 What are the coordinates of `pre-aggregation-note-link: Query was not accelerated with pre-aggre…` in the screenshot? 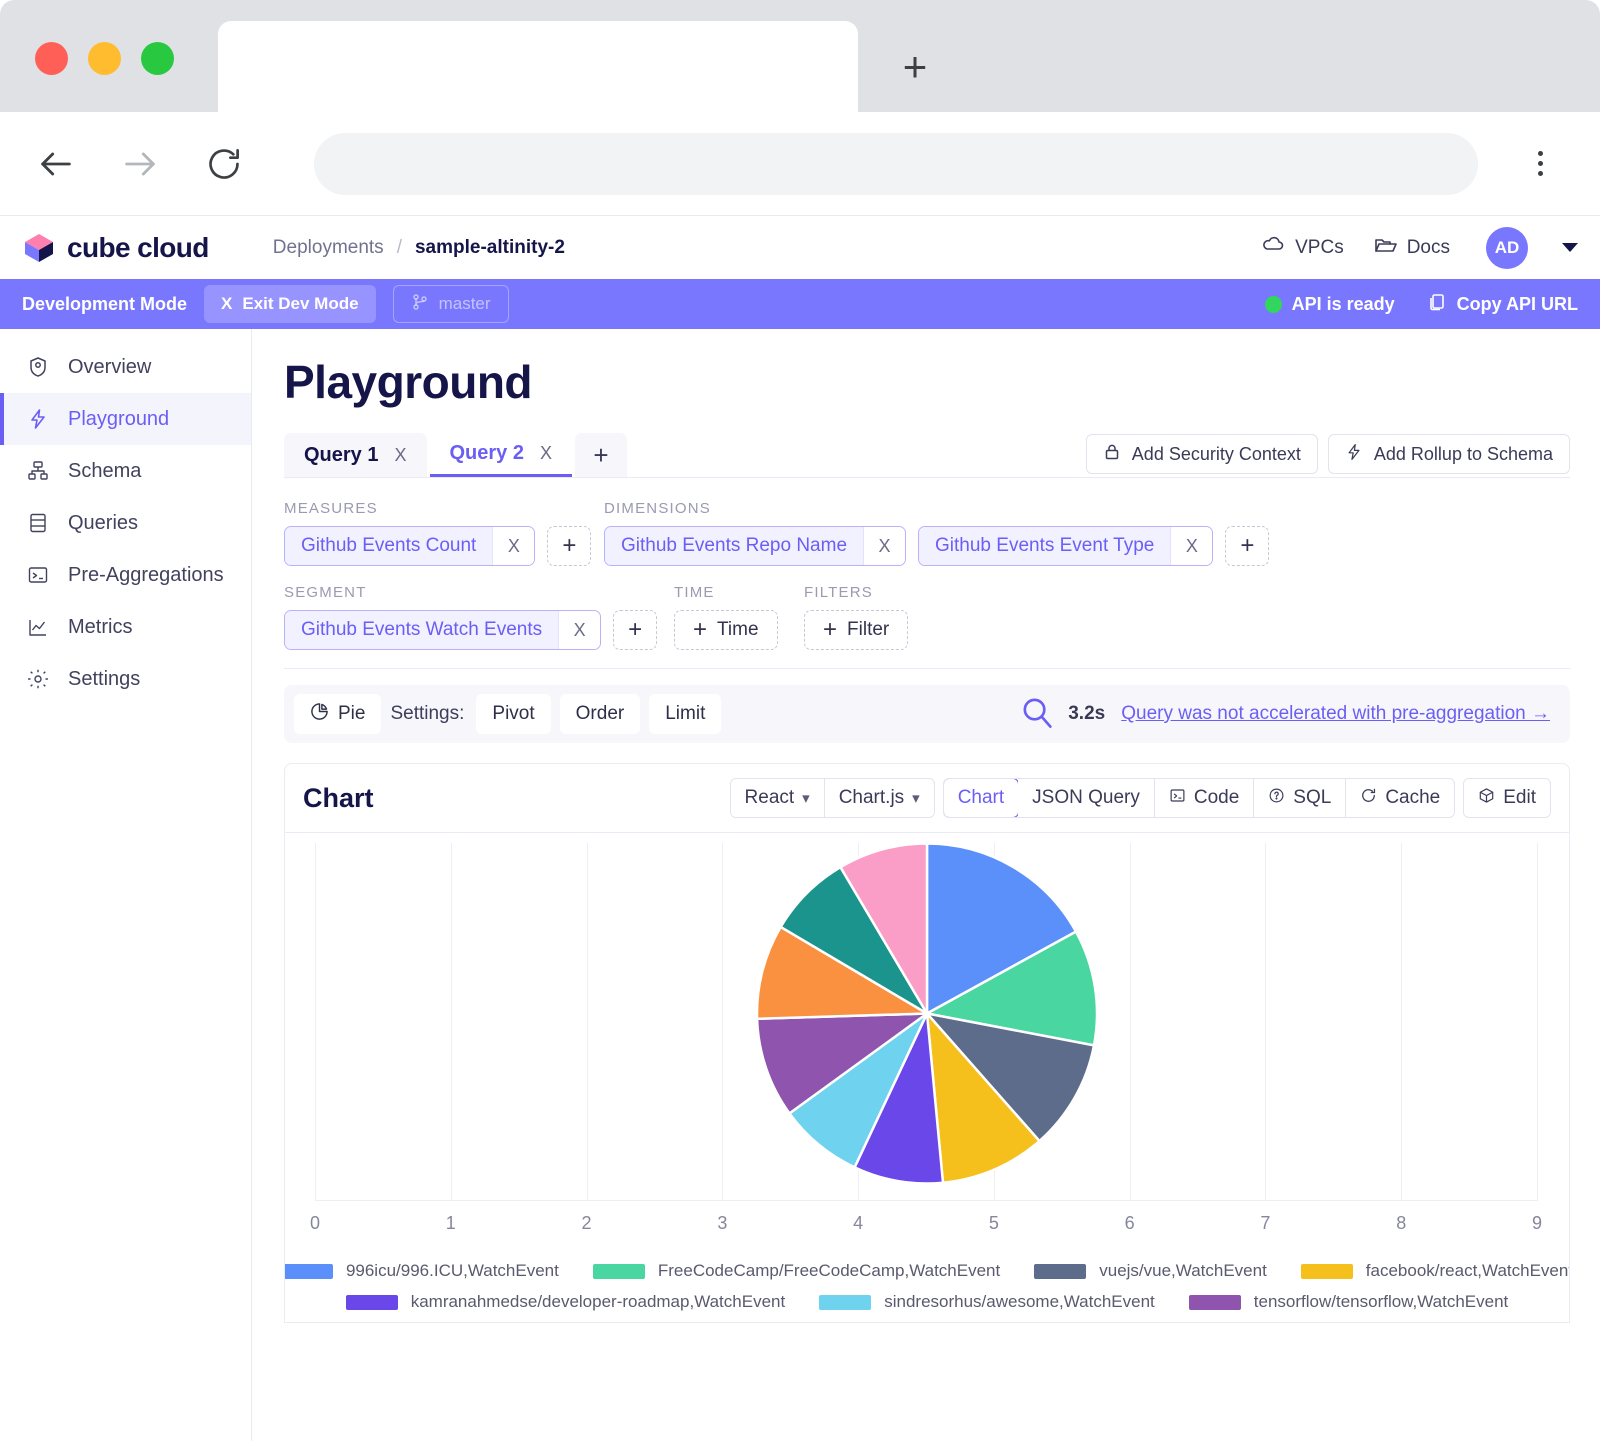 It's located at (1335, 714).